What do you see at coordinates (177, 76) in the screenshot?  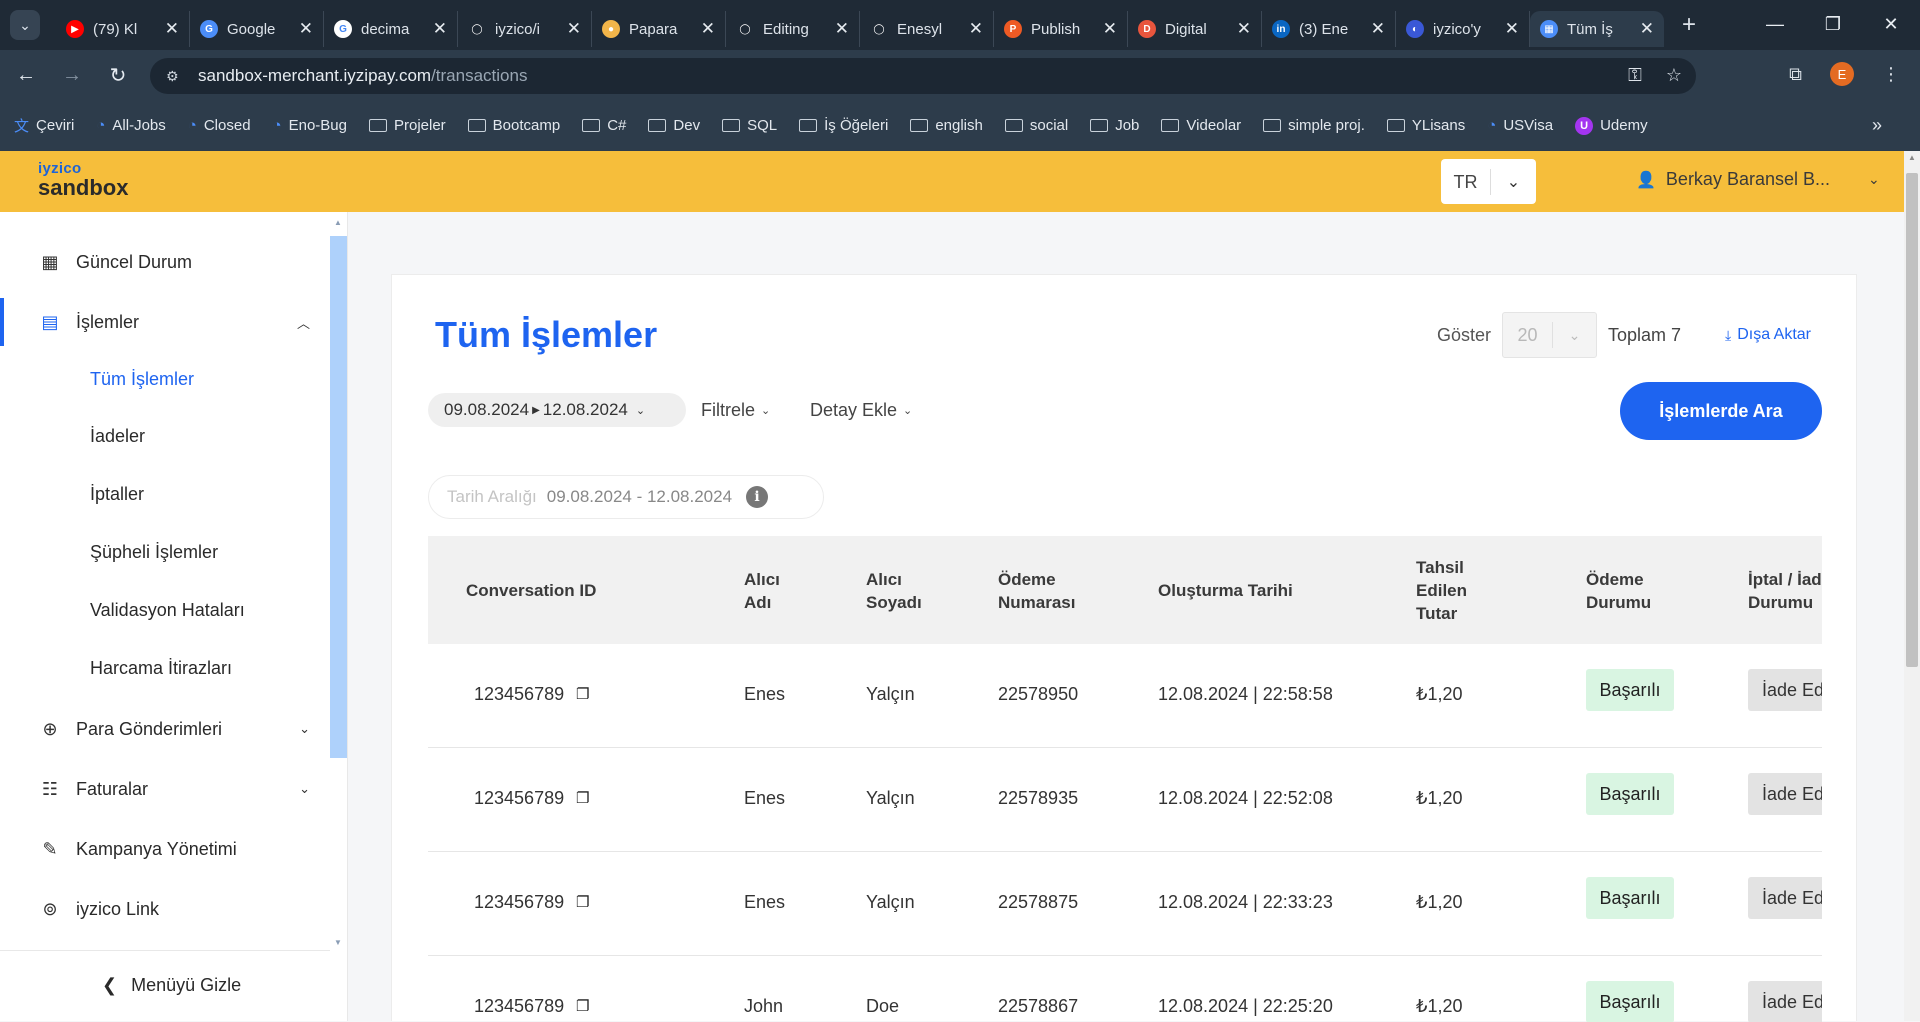 I see `site-info-icon: ⚙` at bounding box center [177, 76].